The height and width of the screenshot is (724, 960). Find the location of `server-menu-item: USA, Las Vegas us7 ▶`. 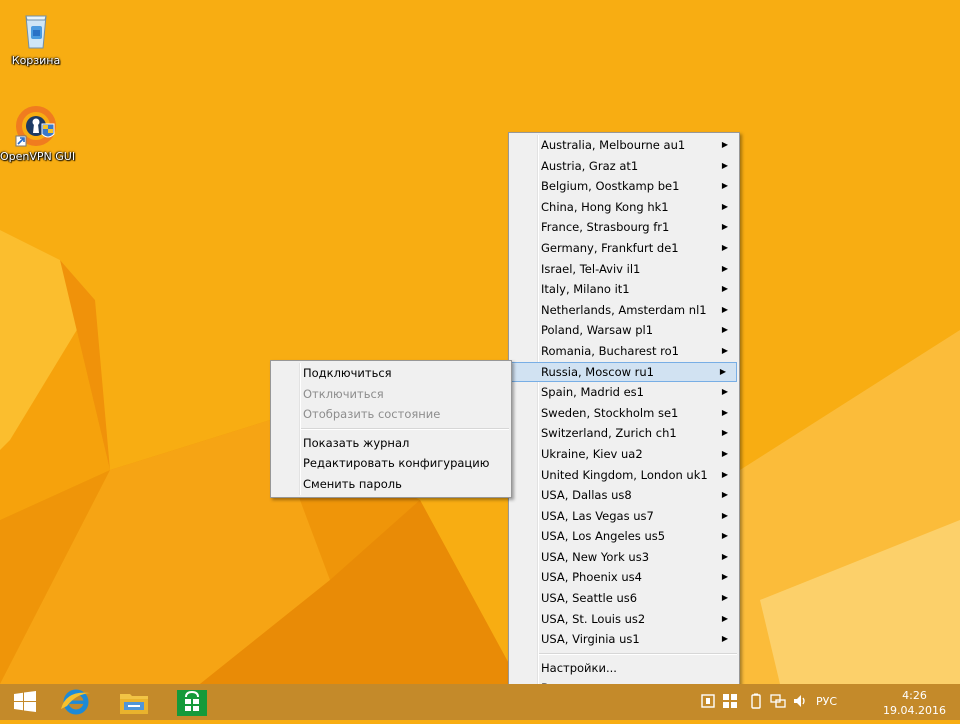

server-menu-item: USA, Las Vegas us7 ▶ is located at coordinates (624, 516).